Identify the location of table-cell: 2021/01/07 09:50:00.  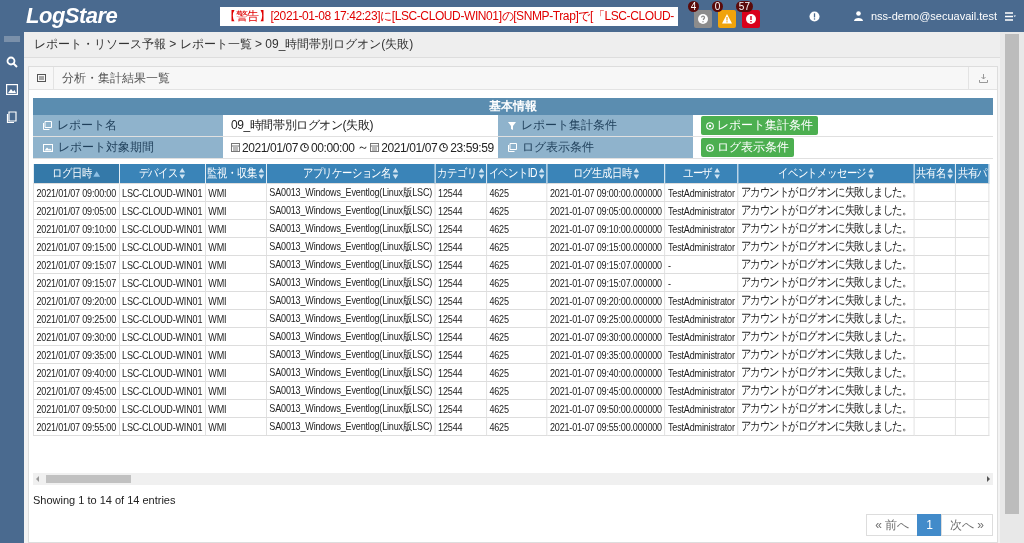
(76, 408).